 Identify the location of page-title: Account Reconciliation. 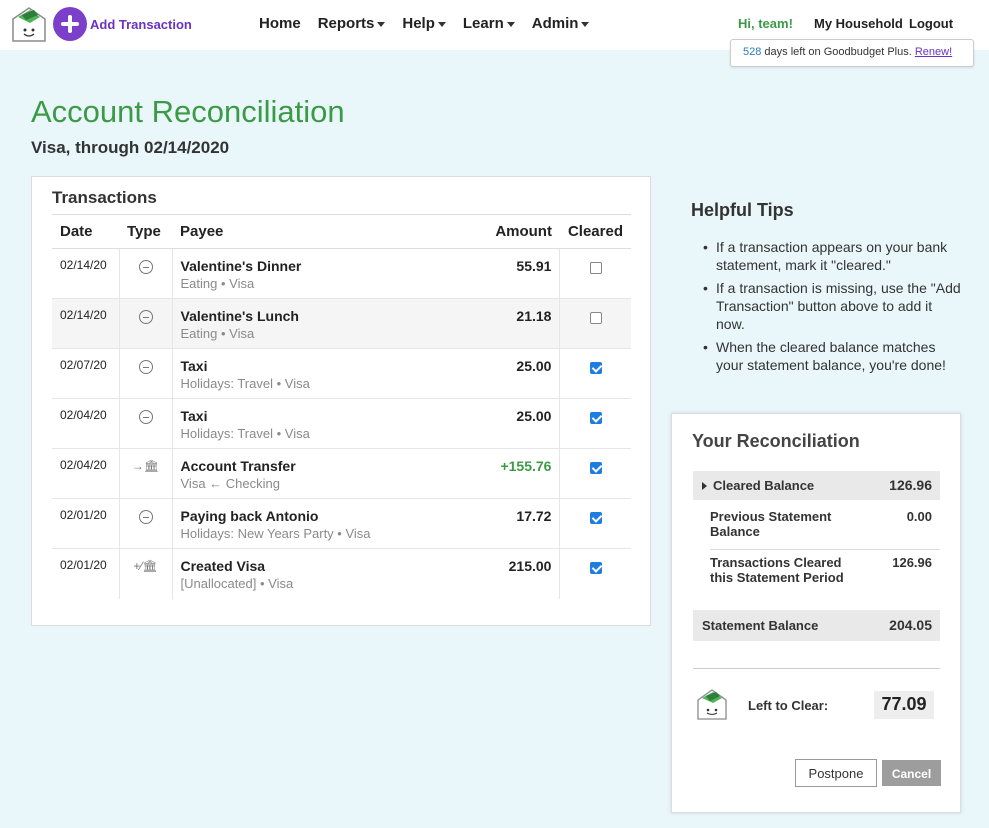
(188, 111).